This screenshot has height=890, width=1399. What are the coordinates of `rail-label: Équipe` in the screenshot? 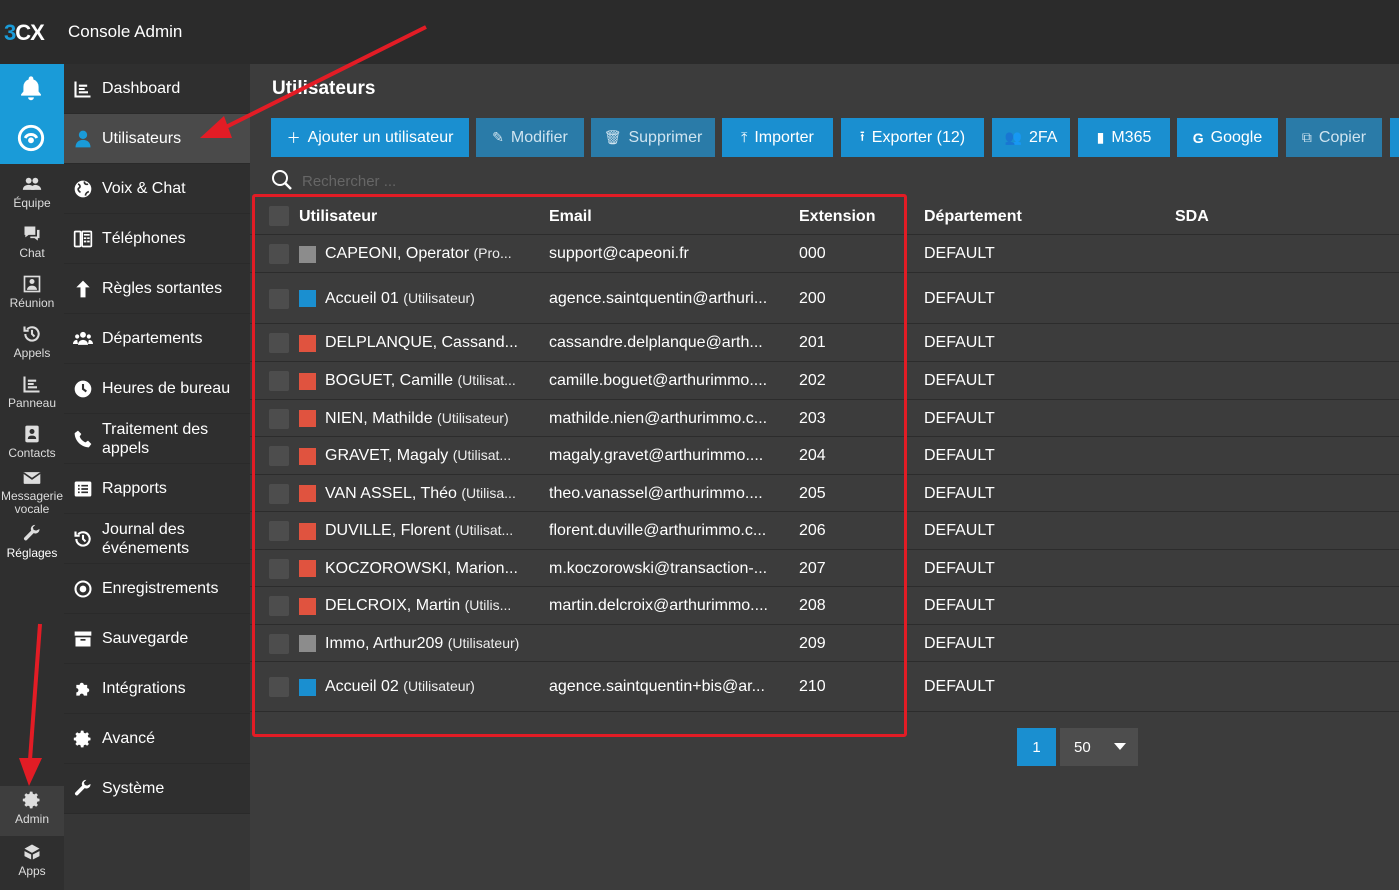 It's located at (32, 203).